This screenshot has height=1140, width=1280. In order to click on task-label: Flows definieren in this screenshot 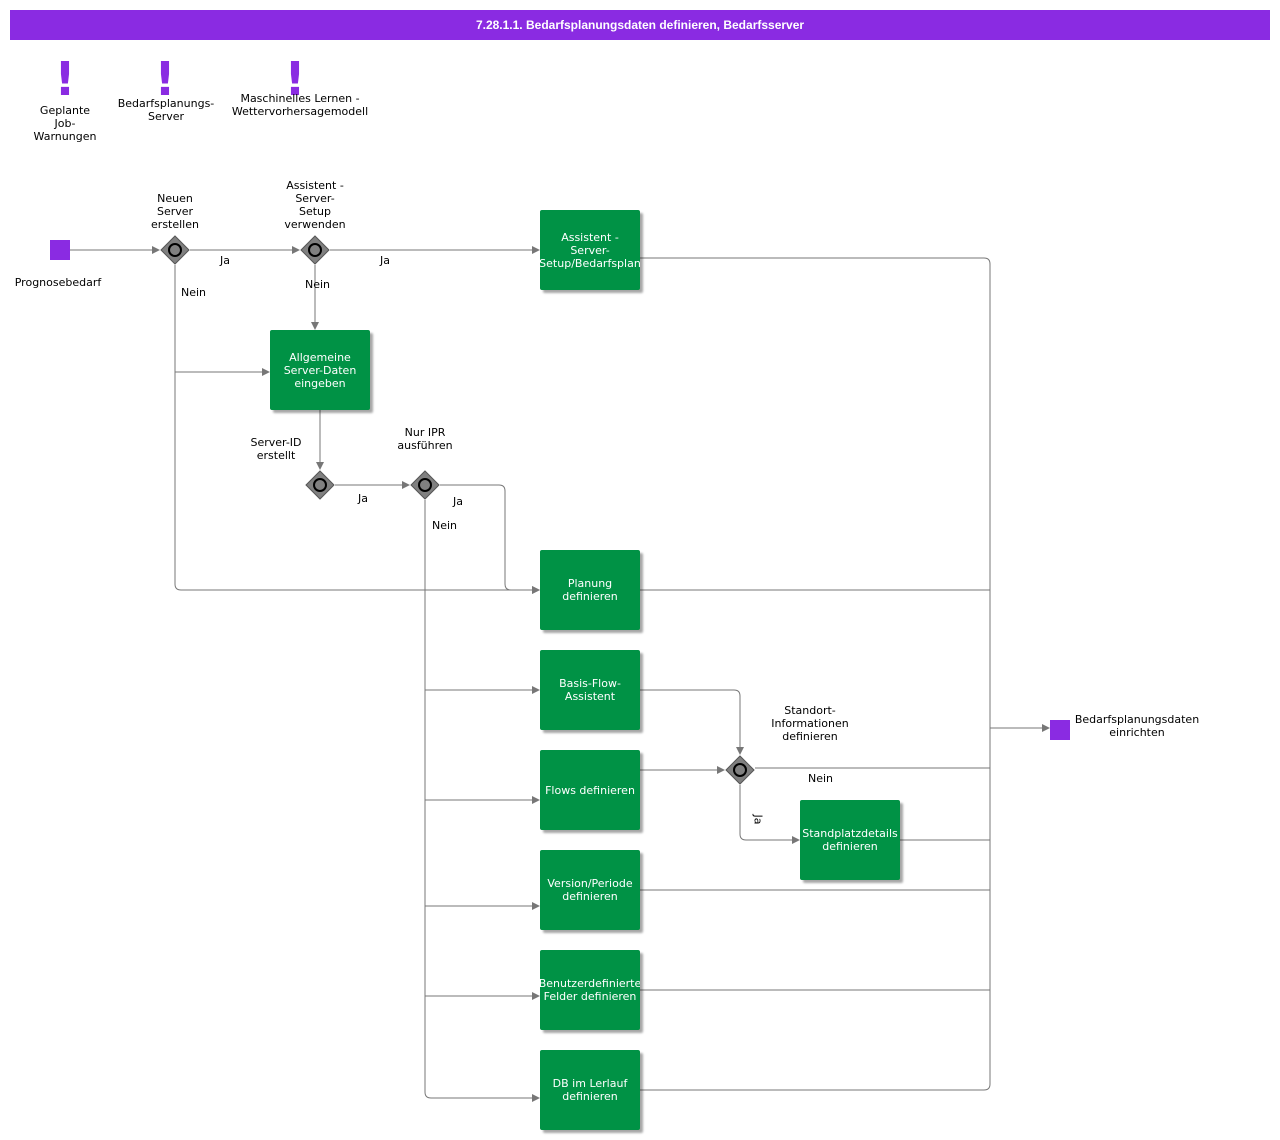, I will do `click(590, 790)`.